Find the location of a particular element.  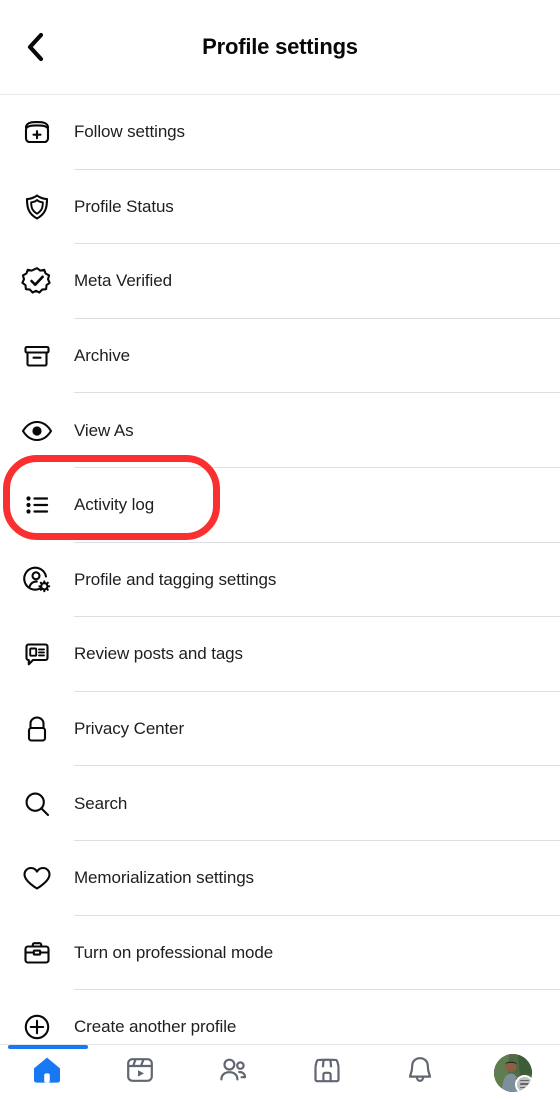

reels-video-icon is located at coordinates (140, 1072).